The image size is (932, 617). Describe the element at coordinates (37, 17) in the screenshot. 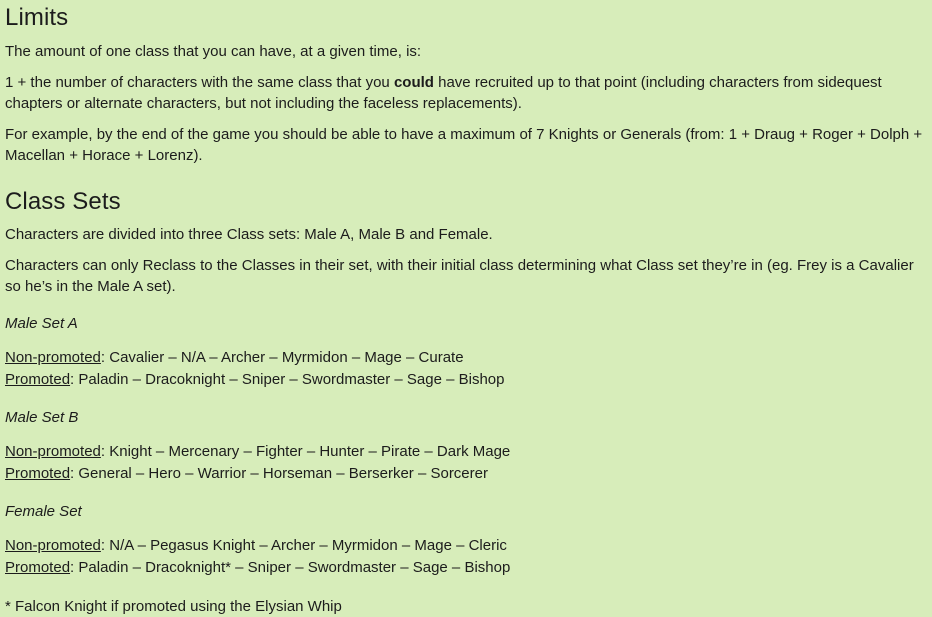

I see `heading-limits: Limits` at that location.